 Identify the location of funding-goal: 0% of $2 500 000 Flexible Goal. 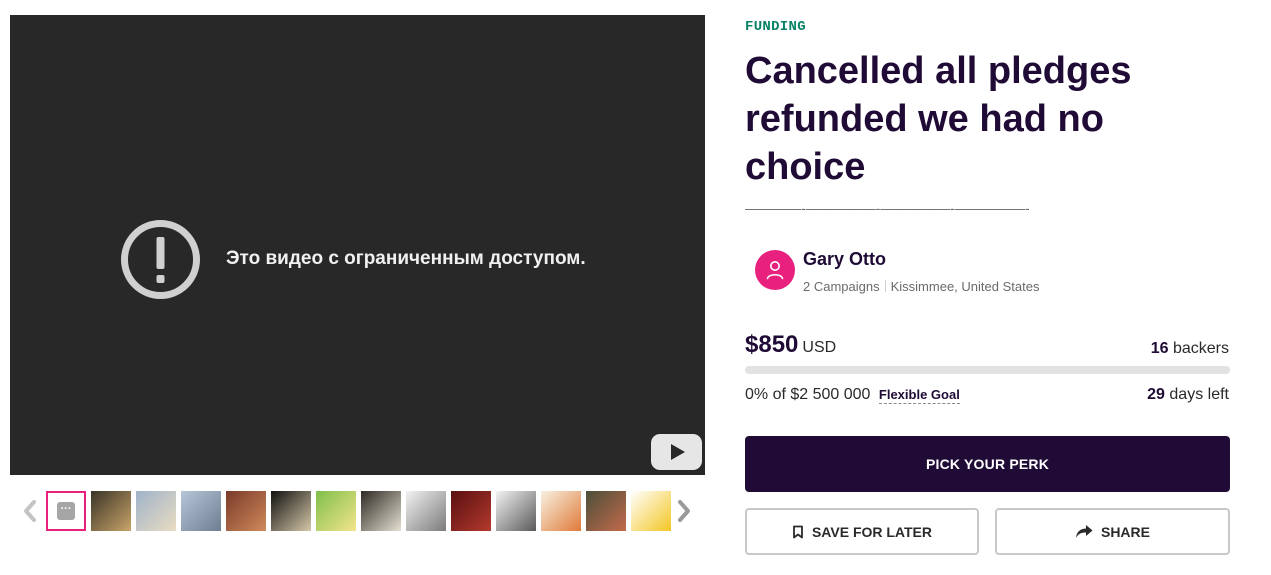
(852, 395).